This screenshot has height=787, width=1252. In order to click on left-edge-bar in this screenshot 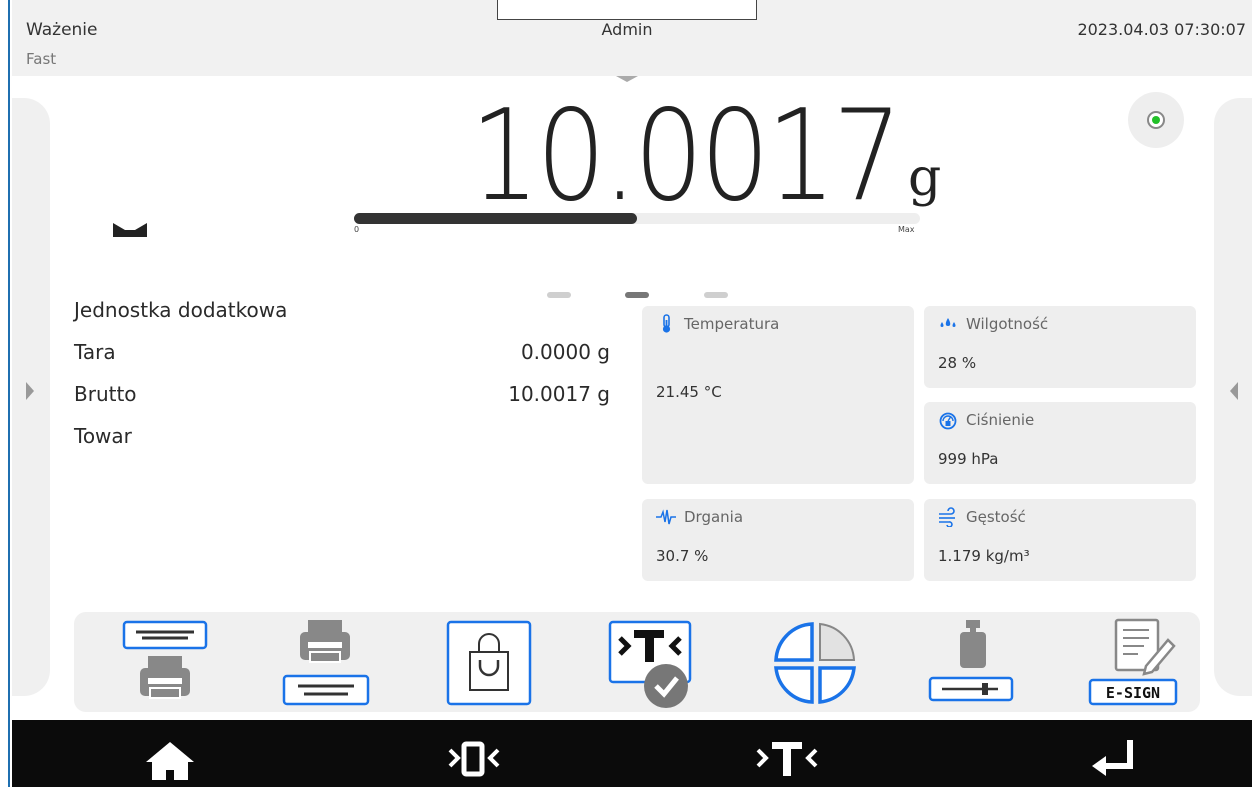, I will do `click(5, 393)`.